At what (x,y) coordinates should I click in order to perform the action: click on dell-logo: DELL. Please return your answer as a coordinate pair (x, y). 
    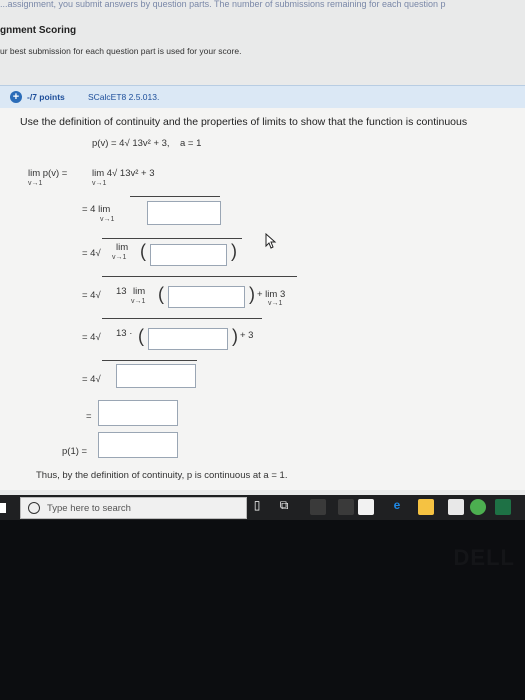
    Looking at the image, I should click on (484, 557).